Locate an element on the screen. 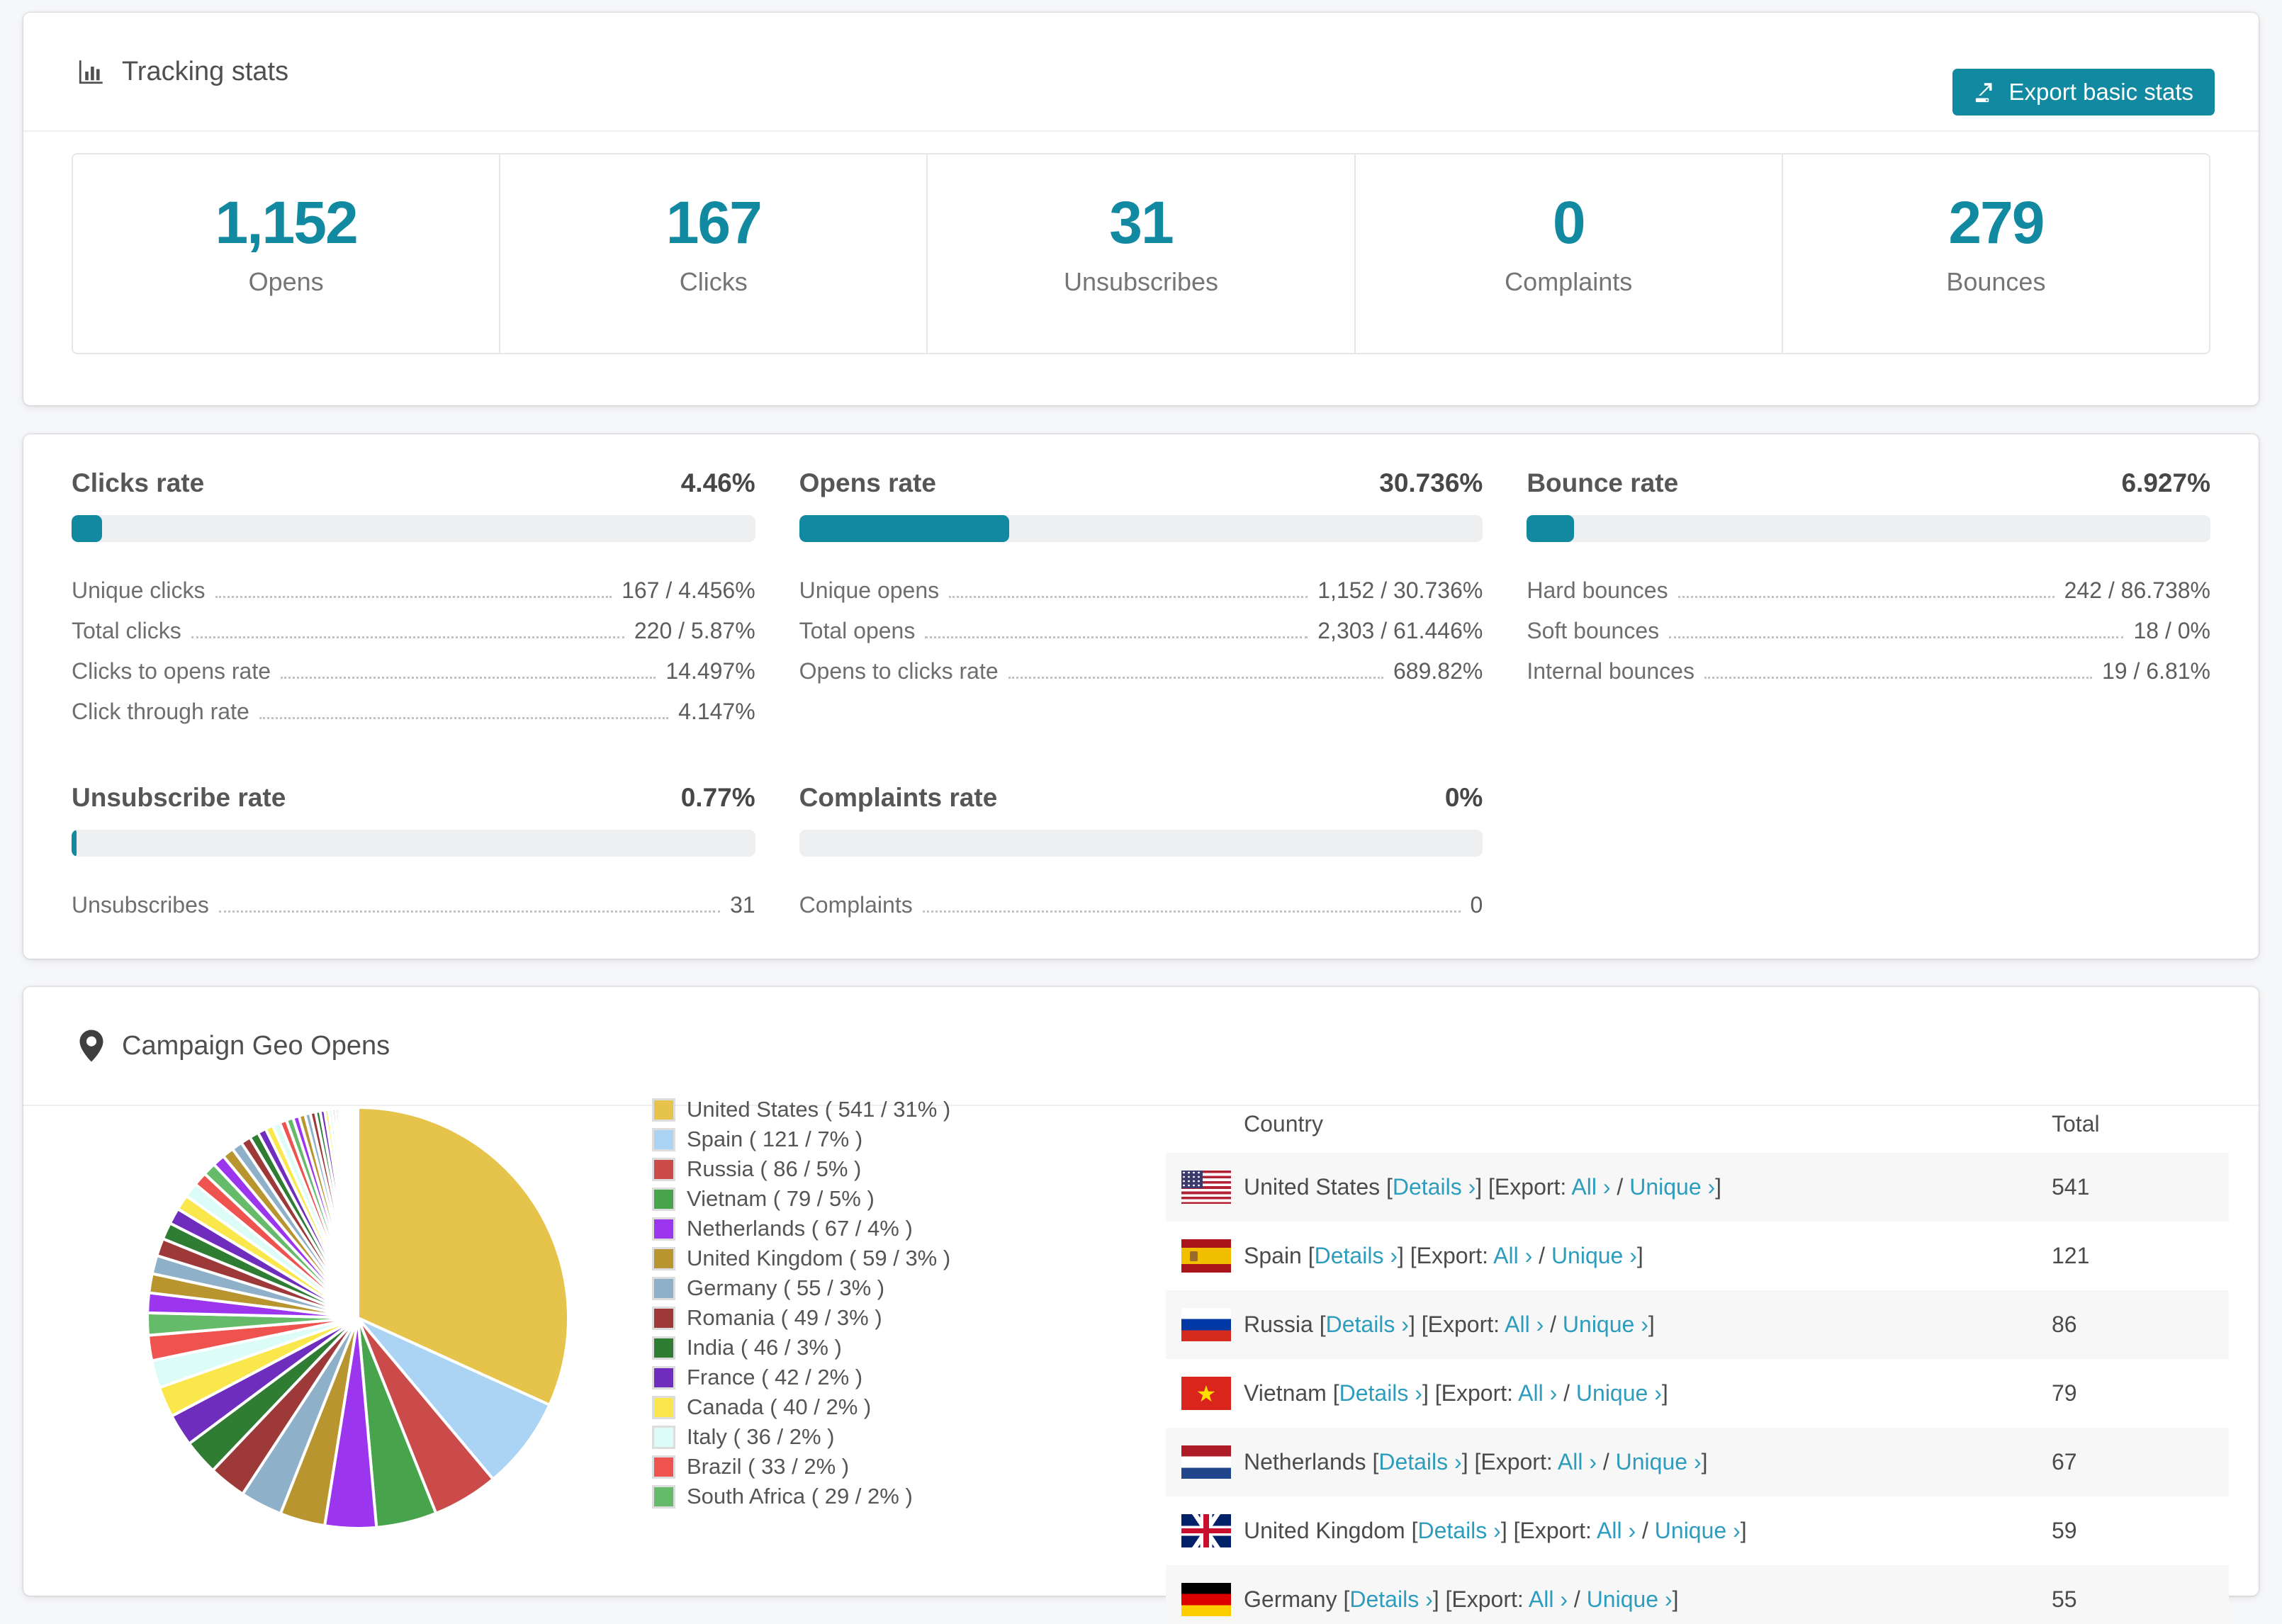  export-basic-stats-button: Export basic stats is located at coordinates (2084, 92).